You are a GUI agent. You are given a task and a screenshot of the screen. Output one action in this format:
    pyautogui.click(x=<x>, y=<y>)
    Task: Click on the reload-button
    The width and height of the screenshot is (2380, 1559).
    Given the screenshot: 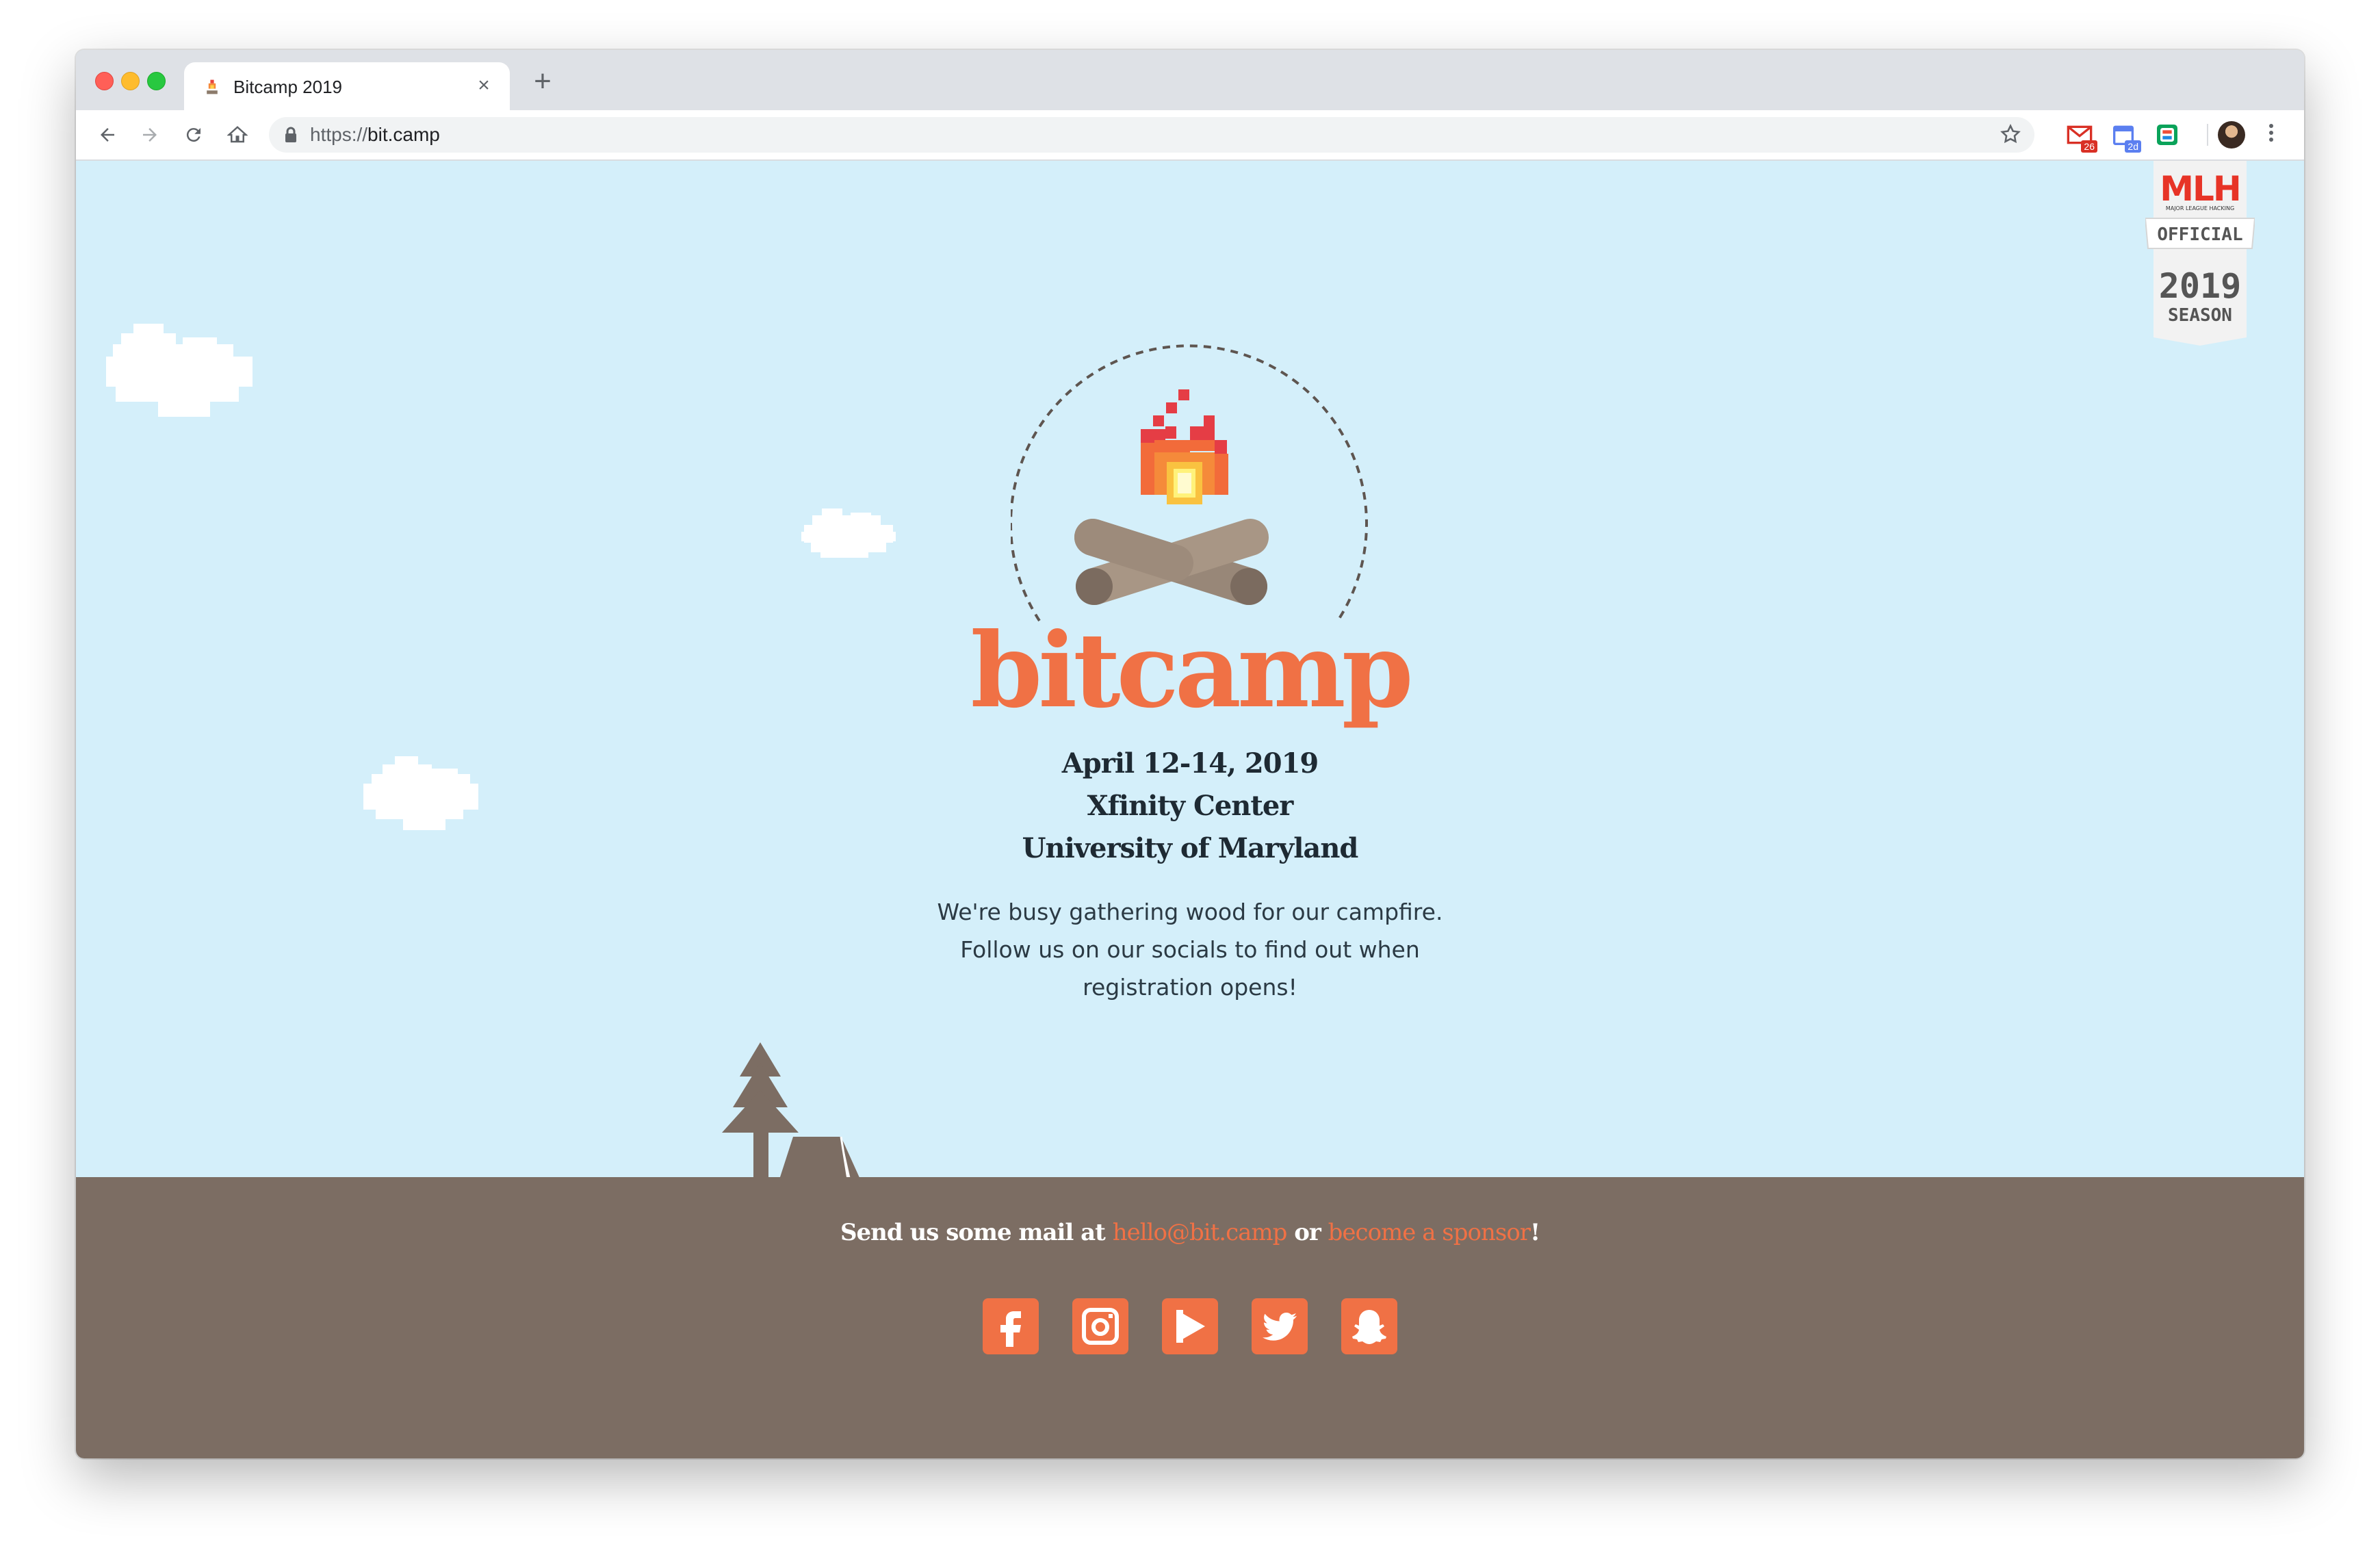 What is the action you would take?
    pyautogui.click(x=194, y=135)
    